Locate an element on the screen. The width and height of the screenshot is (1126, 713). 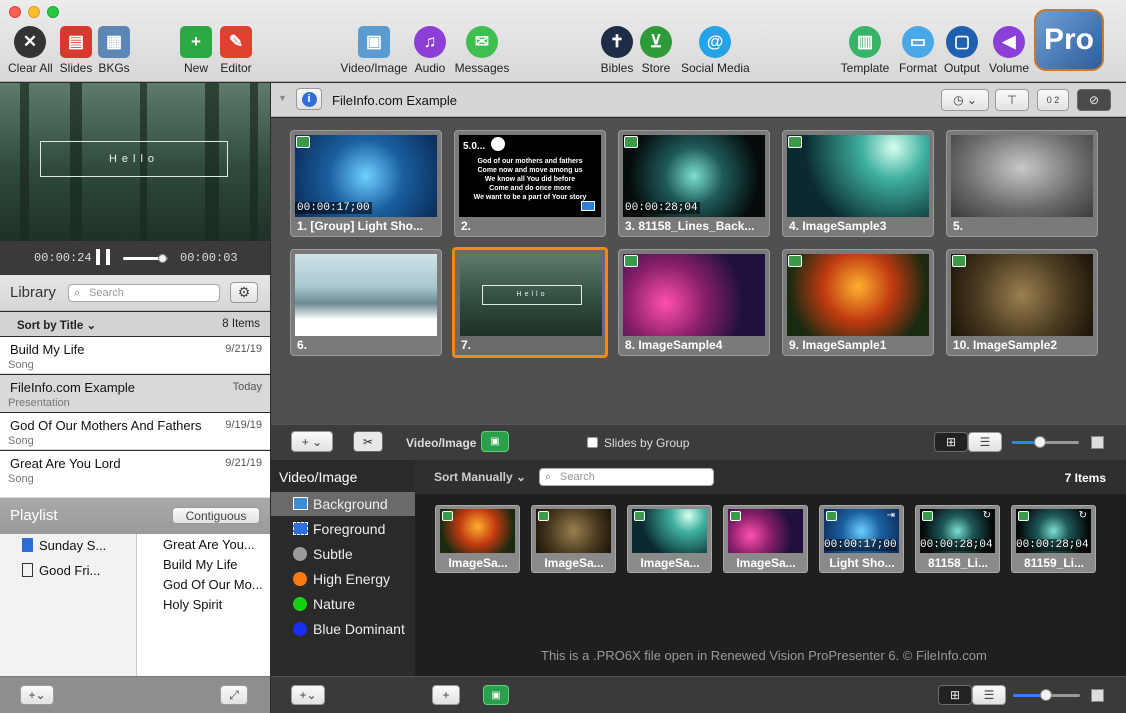
video-image-button: ▣ Video/Image is located at coordinates (374, 50).